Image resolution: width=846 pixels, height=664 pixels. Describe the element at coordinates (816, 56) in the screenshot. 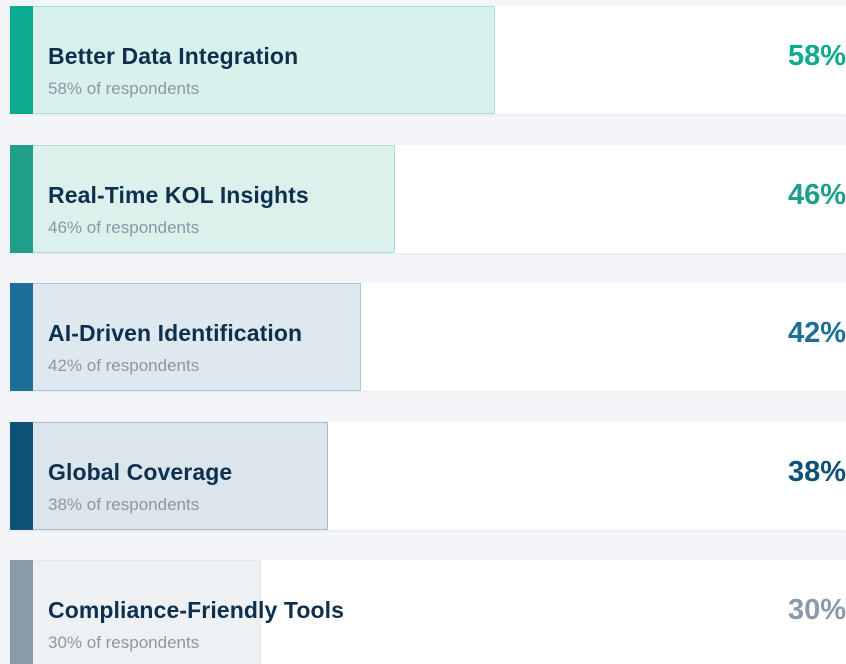

I see `bar-value-label: 58%` at that location.